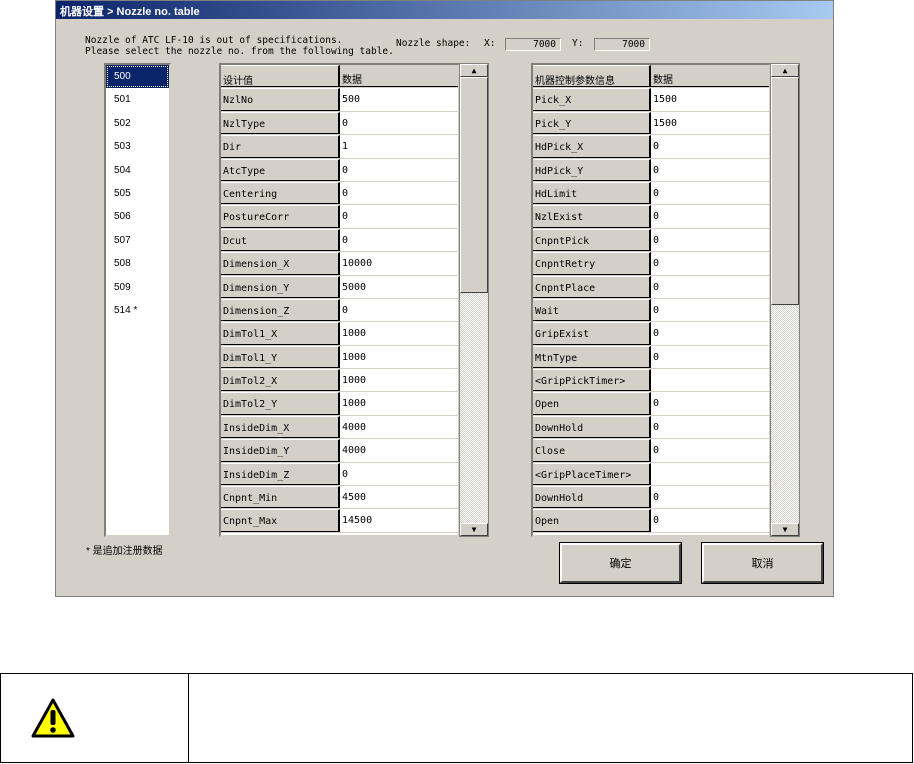 This screenshot has height=764, width=914. Describe the element at coordinates (137, 99) in the screenshot. I see `nozzle-list-item: 501` at that location.